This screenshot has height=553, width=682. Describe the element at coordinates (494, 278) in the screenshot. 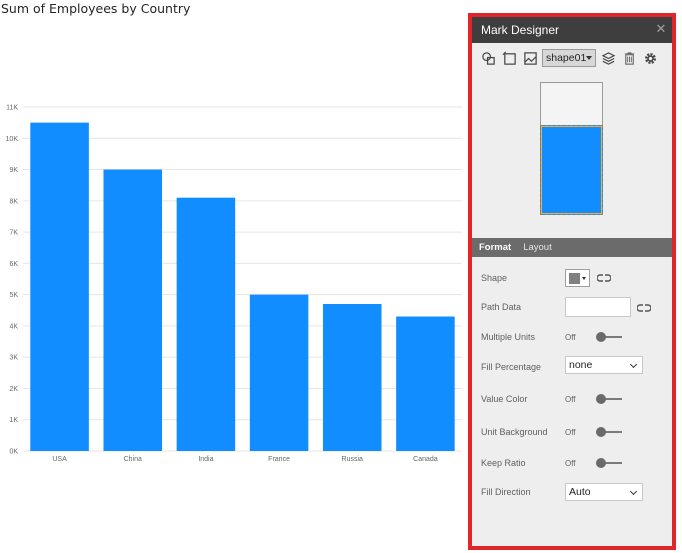

I see `shape-label: Shape` at that location.